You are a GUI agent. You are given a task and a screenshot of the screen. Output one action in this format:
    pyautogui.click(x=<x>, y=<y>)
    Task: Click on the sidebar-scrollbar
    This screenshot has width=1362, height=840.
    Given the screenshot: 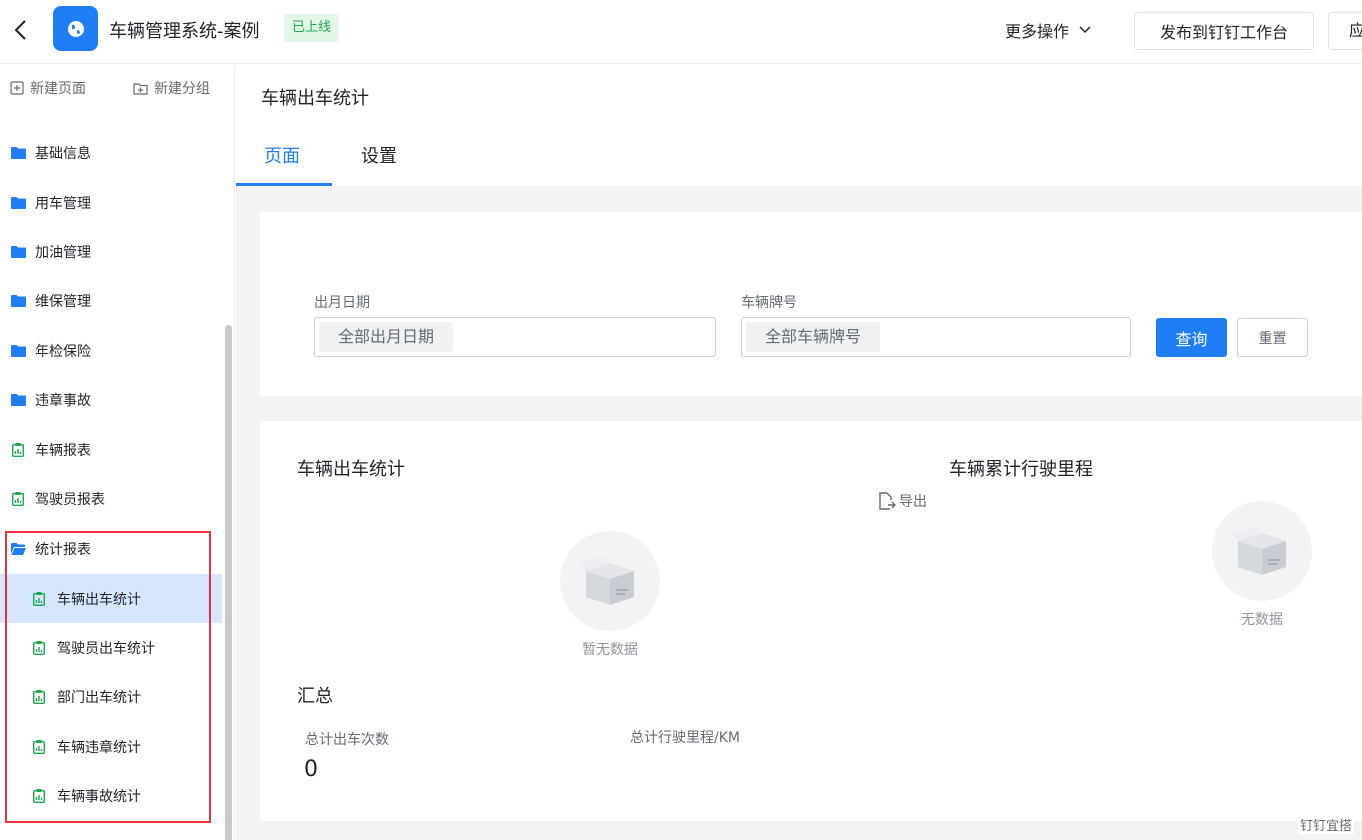 What is the action you would take?
    pyautogui.click(x=228, y=582)
    